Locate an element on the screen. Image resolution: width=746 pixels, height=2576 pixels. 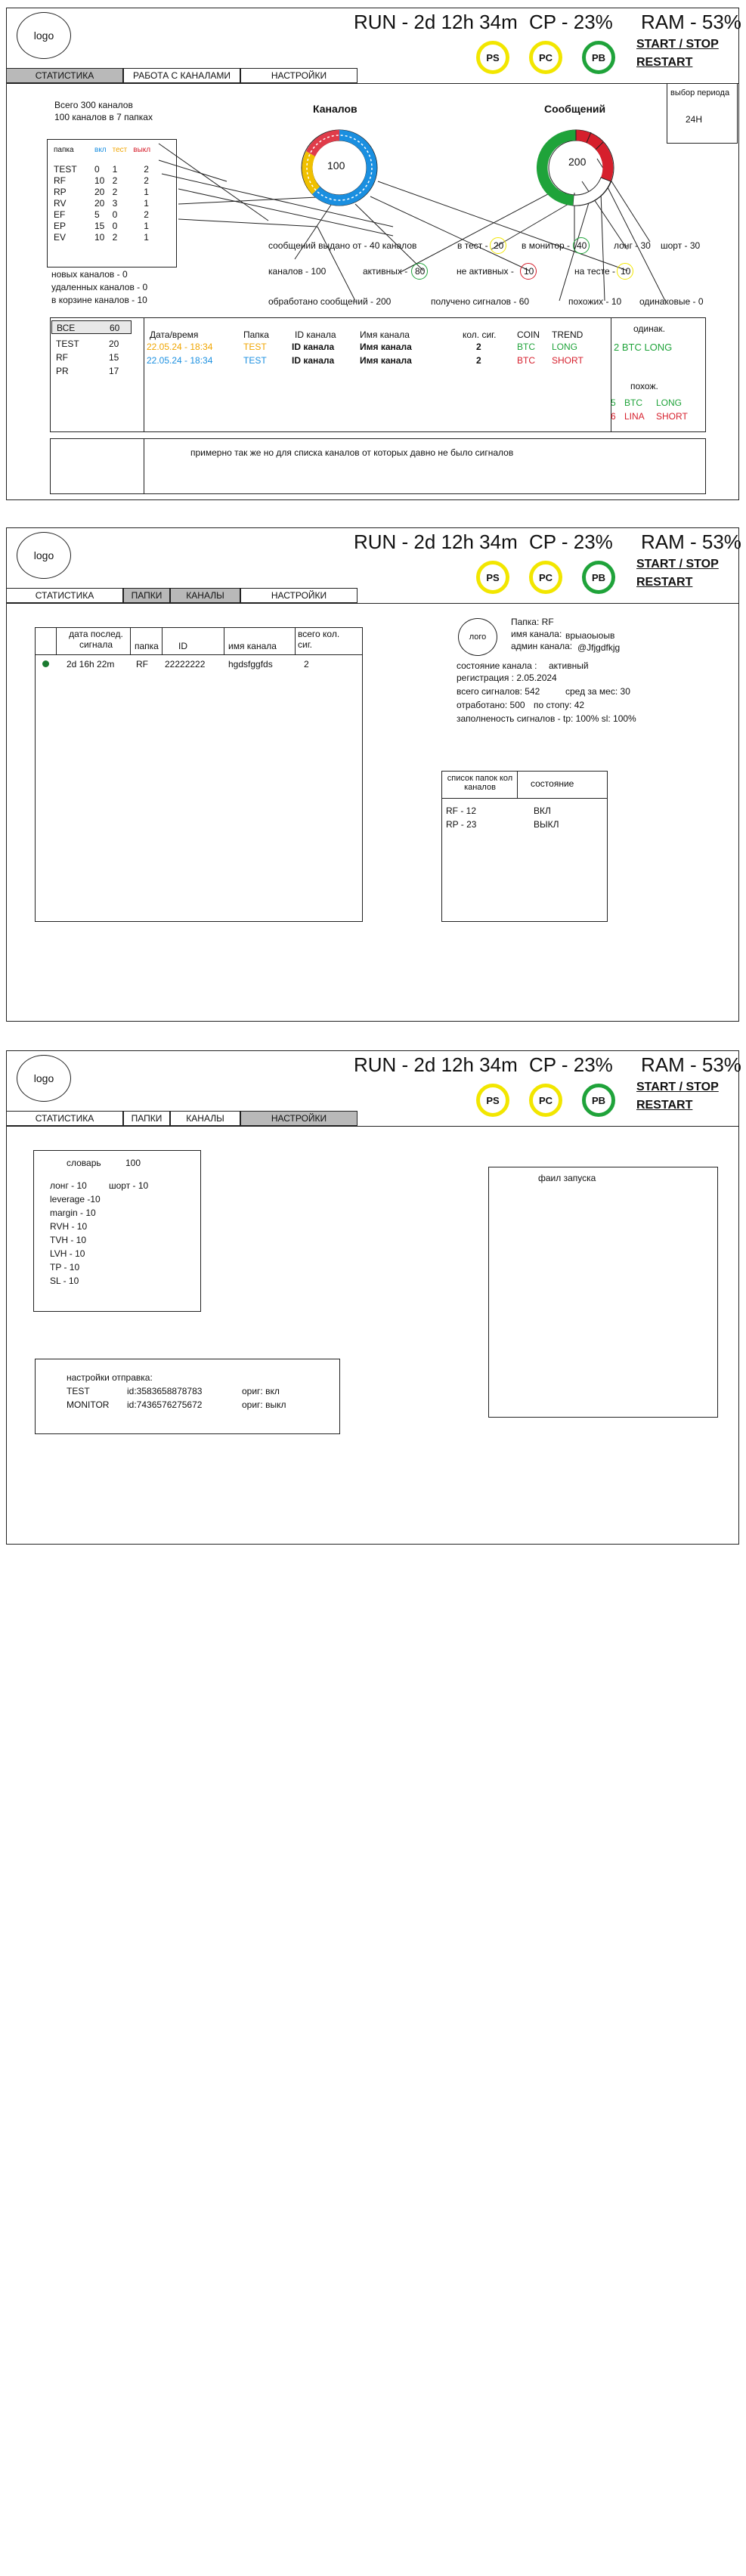
channel-registration: регистрация : 2.05.2024 is located at coordinates (507, 678).